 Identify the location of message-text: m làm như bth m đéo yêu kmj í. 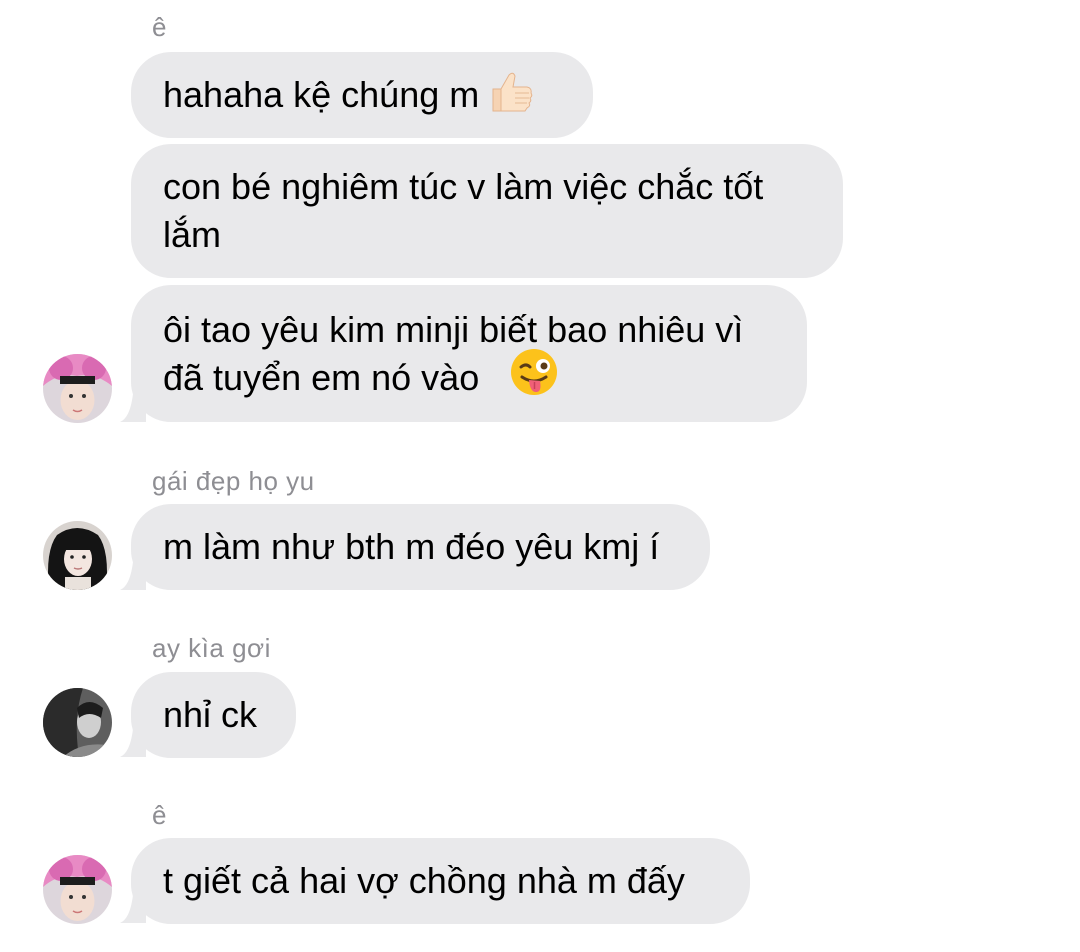
(411, 546).